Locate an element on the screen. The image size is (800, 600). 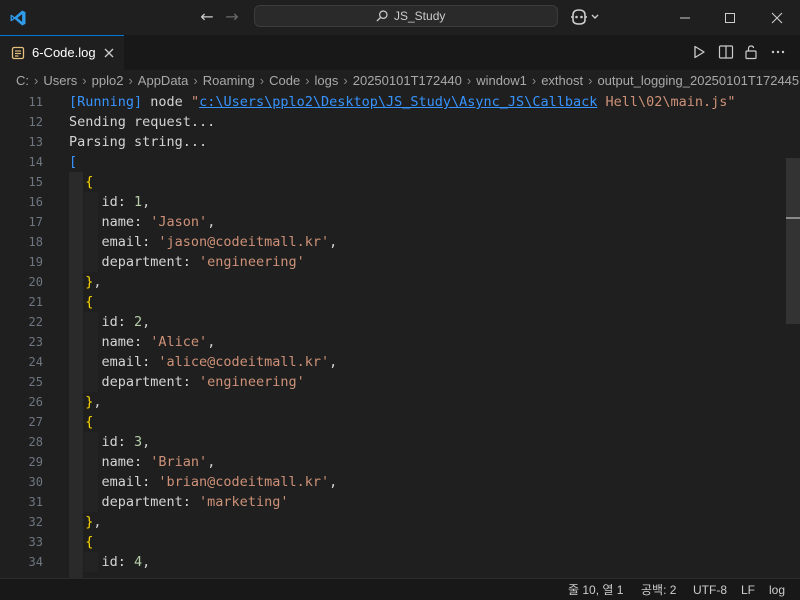
code-line: 20 }, is located at coordinates (393, 282).